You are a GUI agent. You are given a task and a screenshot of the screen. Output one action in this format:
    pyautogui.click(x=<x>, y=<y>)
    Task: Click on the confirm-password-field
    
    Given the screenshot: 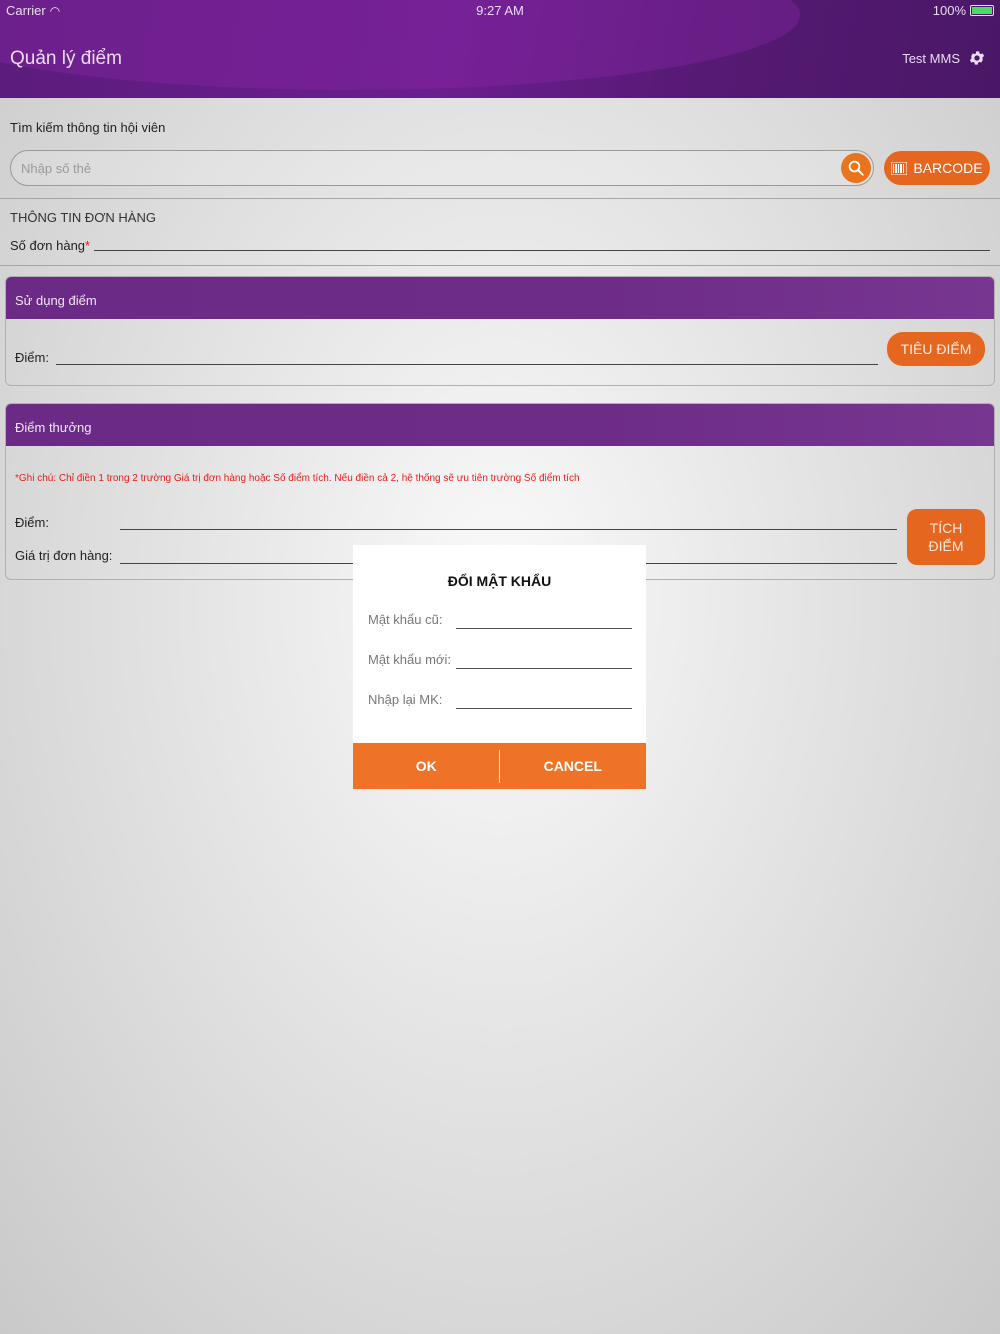 What is the action you would take?
    pyautogui.click(x=544, y=708)
    